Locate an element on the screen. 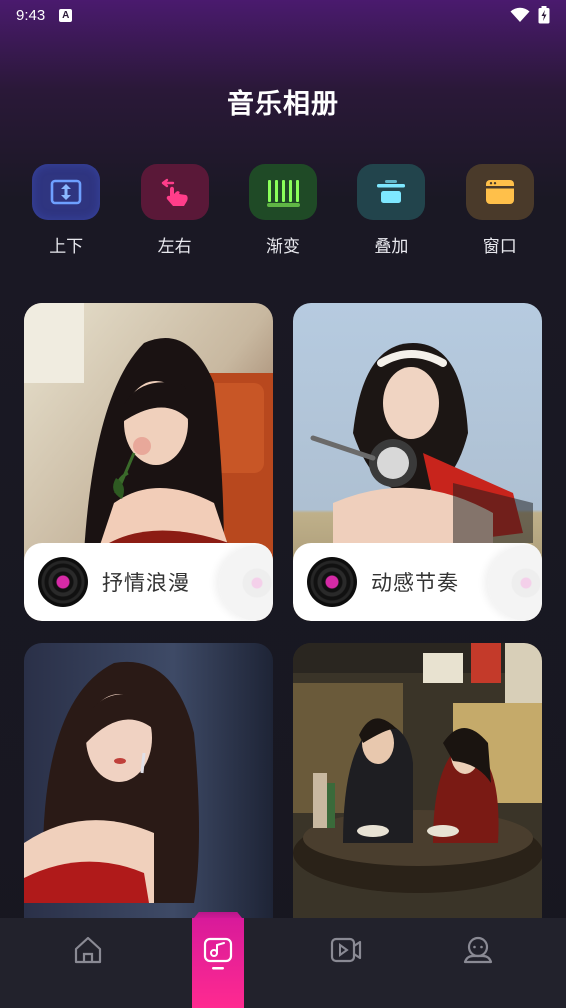 The image size is (566, 1008). template-card-romantic: 抒情浪漫 is located at coordinates (148, 462).